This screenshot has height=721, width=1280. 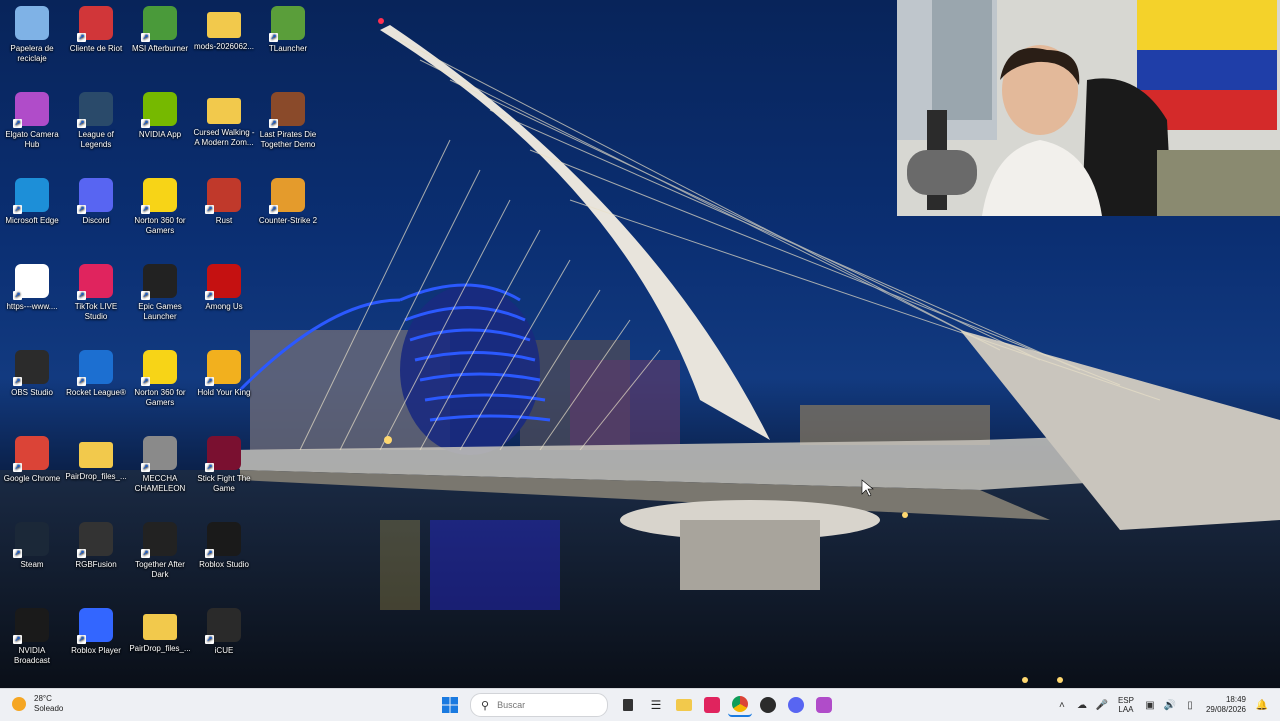 I want to click on tiktok-live-button, so click(x=712, y=705).